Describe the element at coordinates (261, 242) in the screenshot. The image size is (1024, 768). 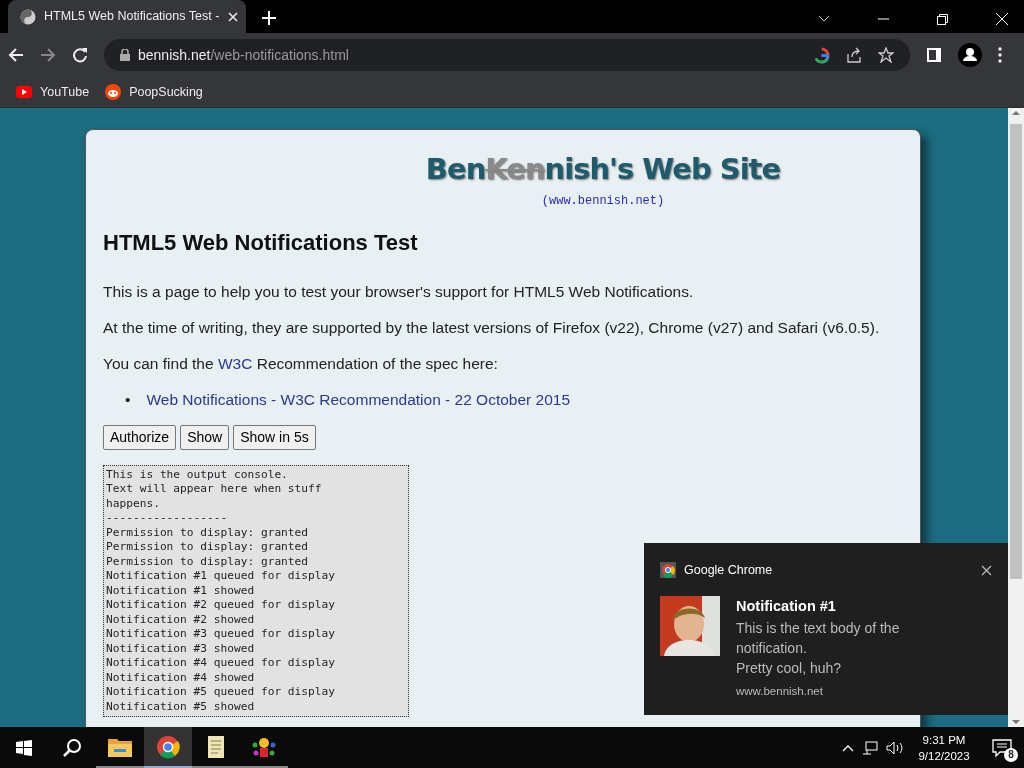
I see `page-heading: HTML5 Web Notifications Test` at that location.